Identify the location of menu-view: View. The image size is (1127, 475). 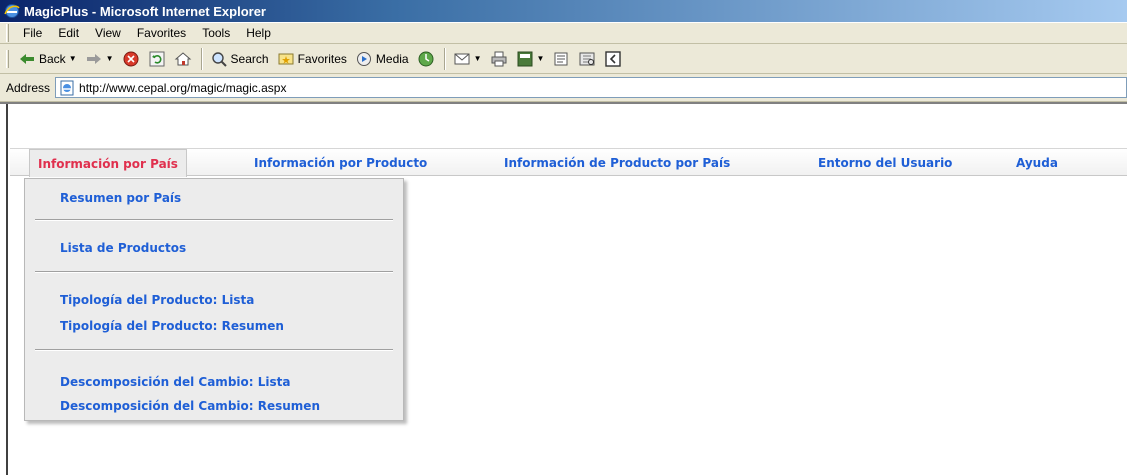
(108, 33).